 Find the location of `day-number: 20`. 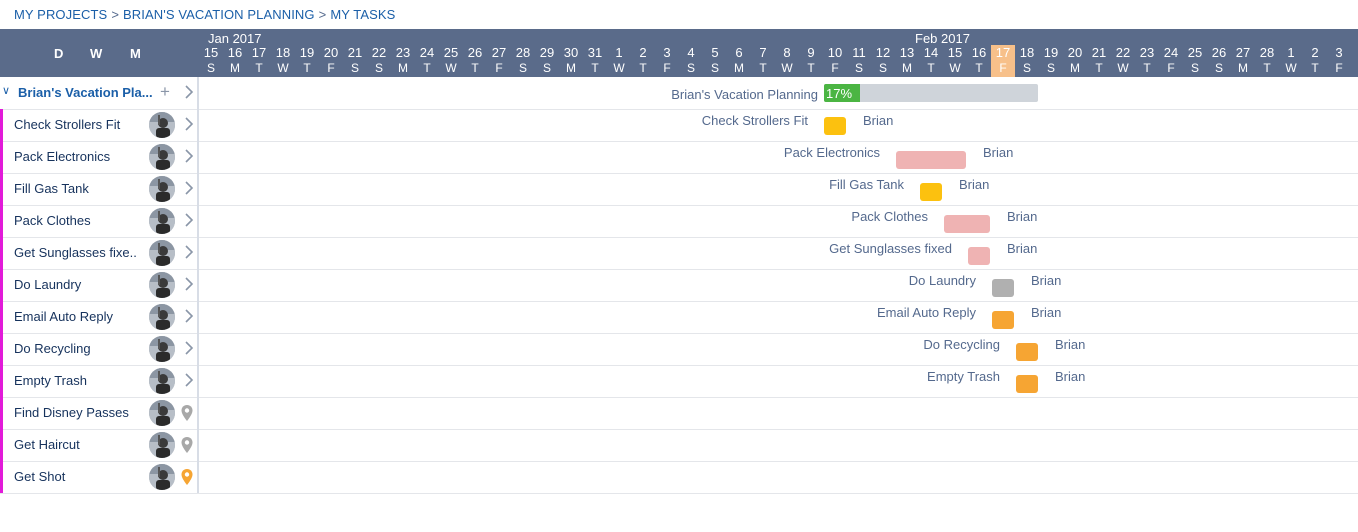

day-number: 20 is located at coordinates (1075, 52).